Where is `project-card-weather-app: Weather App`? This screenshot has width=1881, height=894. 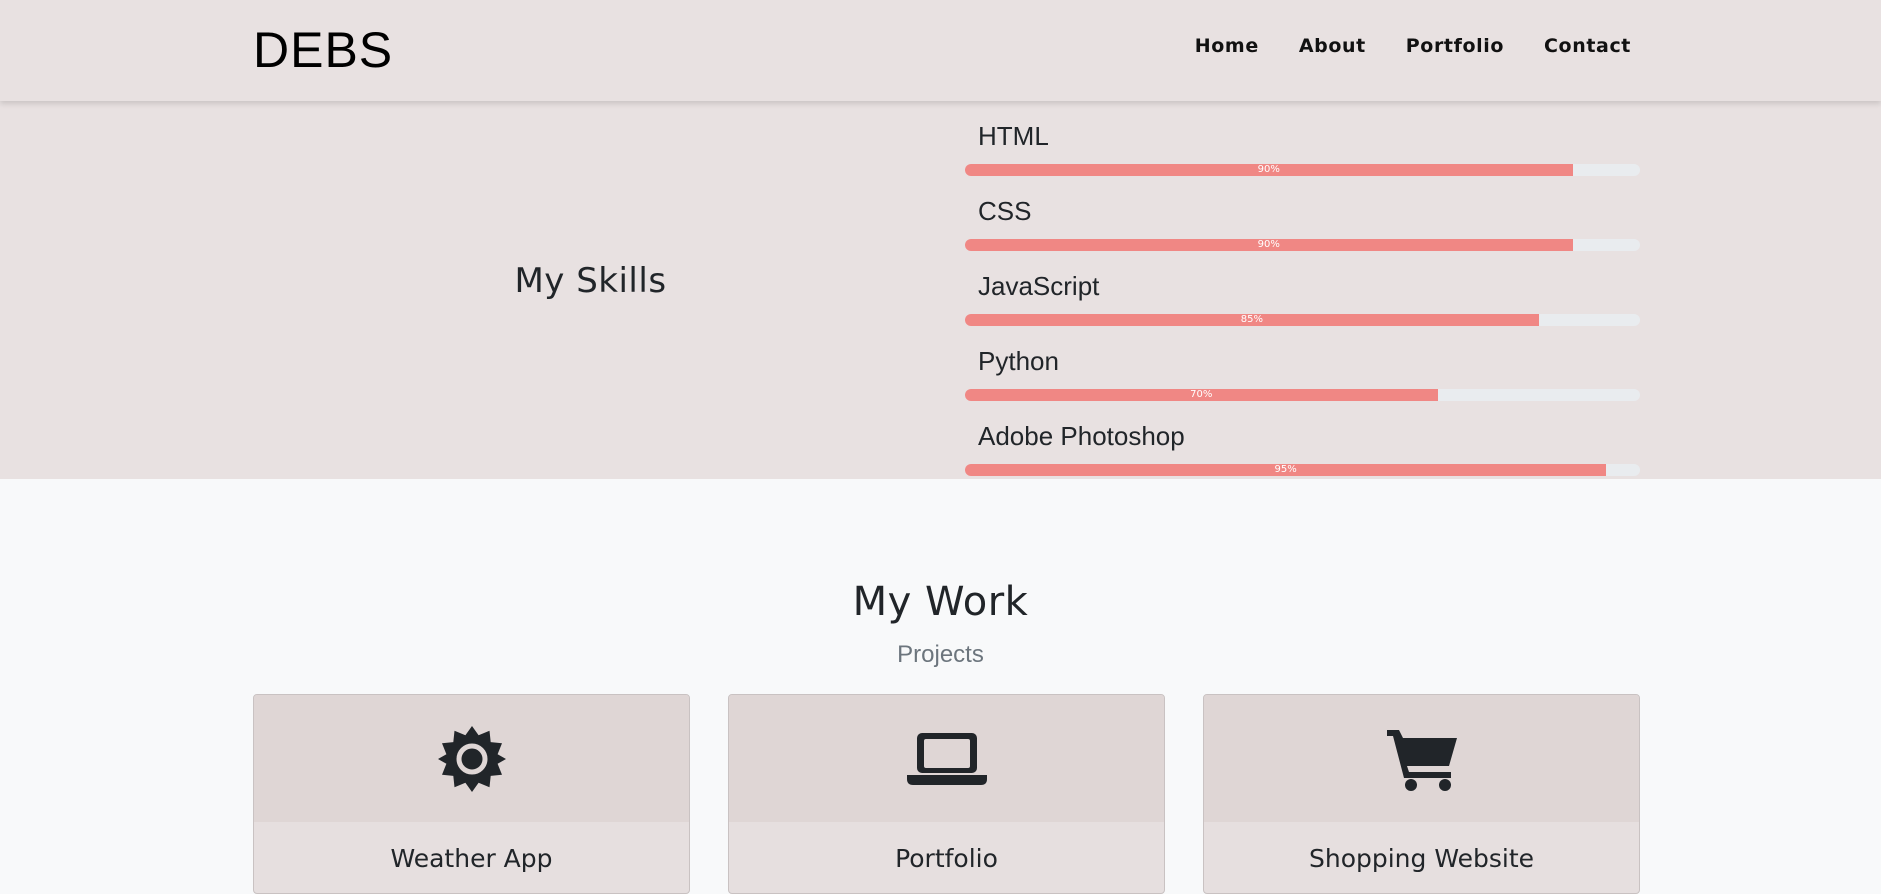 project-card-weather-app: Weather App is located at coordinates (471, 794).